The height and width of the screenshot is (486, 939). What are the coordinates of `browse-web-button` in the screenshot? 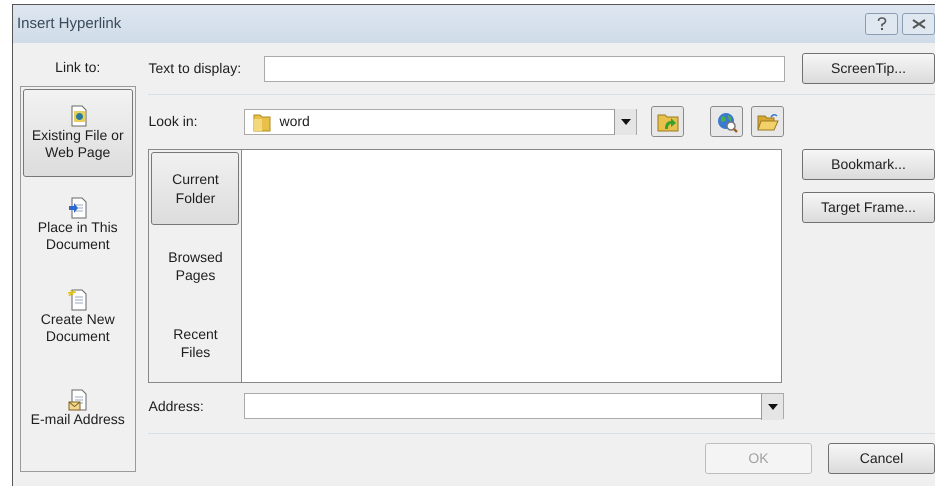 It's located at (727, 121).